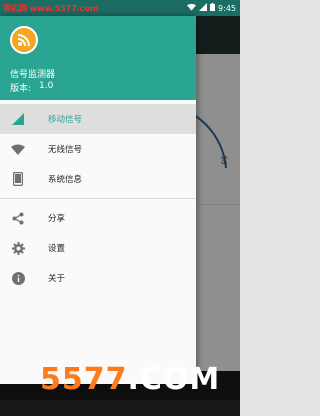 This screenshot has width=320, height=416. What do you see at coordinates (98, 58) in the screenshot?
I see `drawer-header: 信号监测器 版本: 1.0` at bounding box center [98, 58].